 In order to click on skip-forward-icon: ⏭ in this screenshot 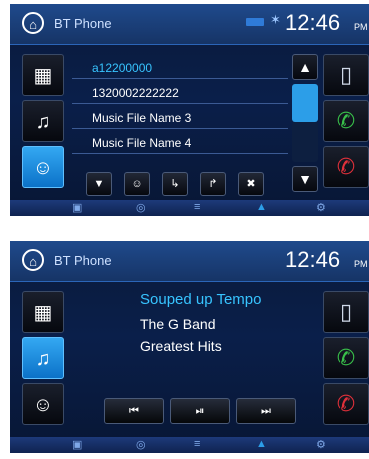, I will do `click(266, 411)`.